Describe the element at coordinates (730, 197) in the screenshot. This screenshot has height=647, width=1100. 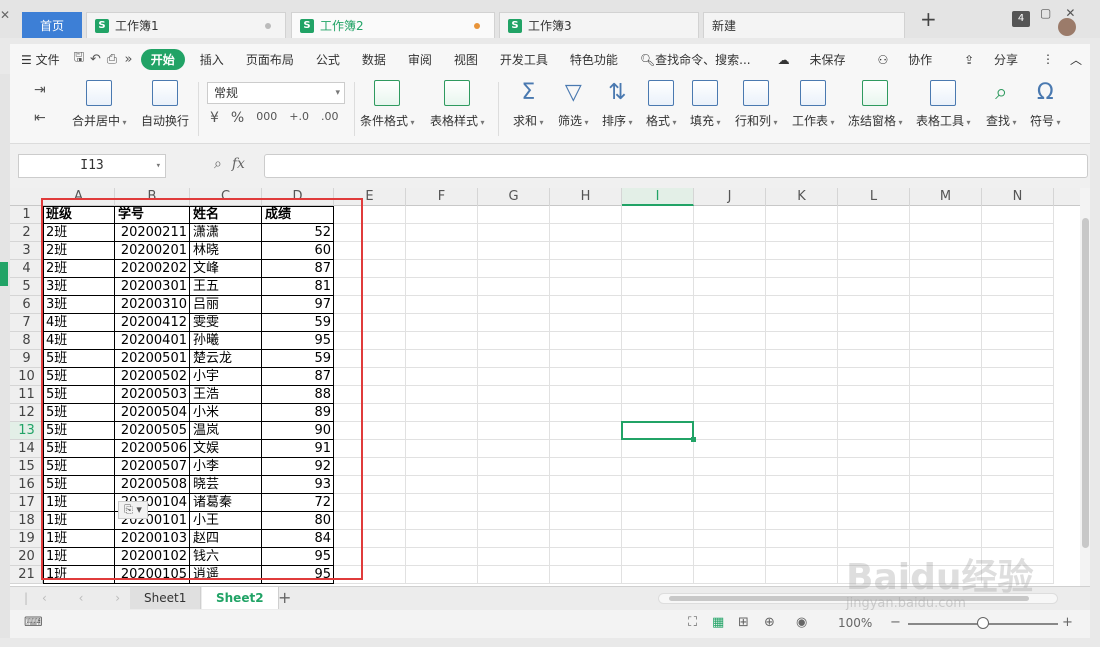
I see `column-header-J: J` at that location.